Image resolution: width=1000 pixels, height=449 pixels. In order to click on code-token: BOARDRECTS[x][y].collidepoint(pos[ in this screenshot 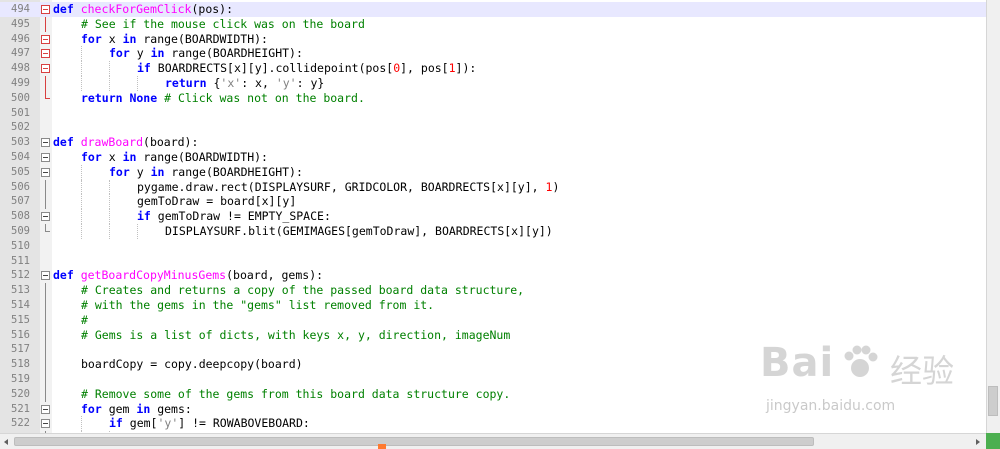, I will do `click(275, 68)`.